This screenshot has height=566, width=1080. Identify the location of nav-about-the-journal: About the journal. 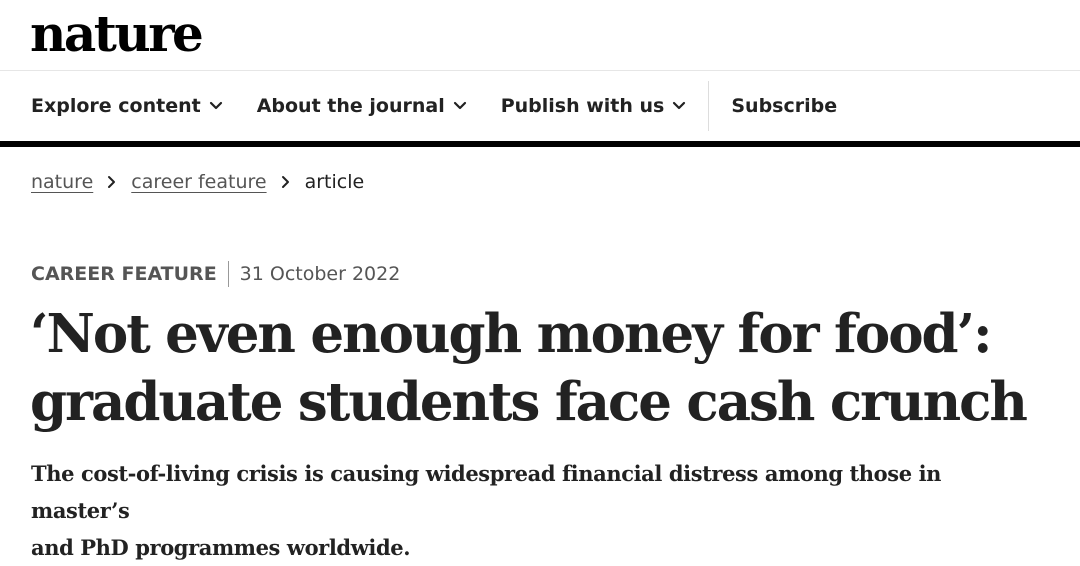
(362, 106).